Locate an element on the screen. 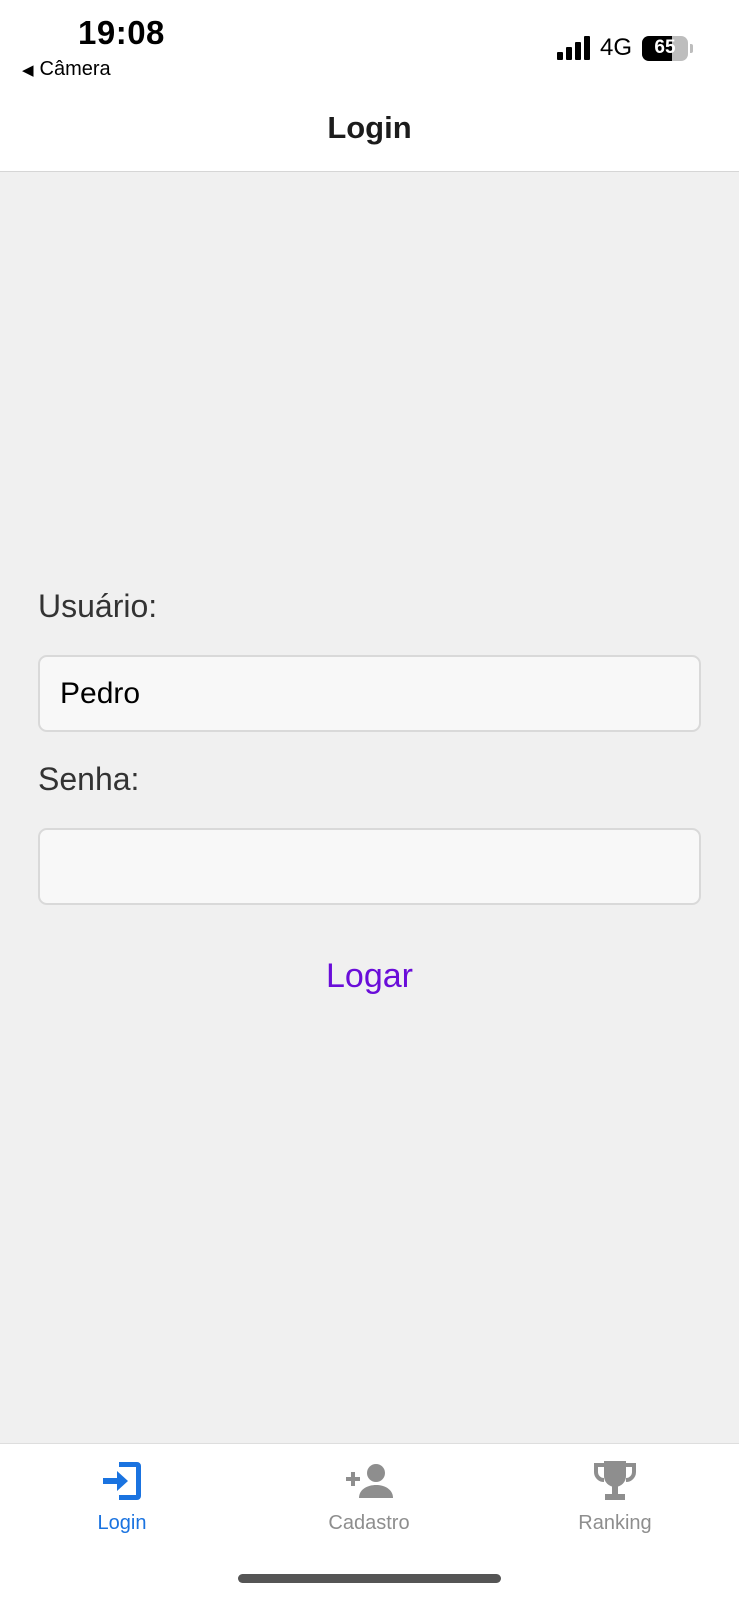  tab-login: Login is located at coordinates (122, 1496).